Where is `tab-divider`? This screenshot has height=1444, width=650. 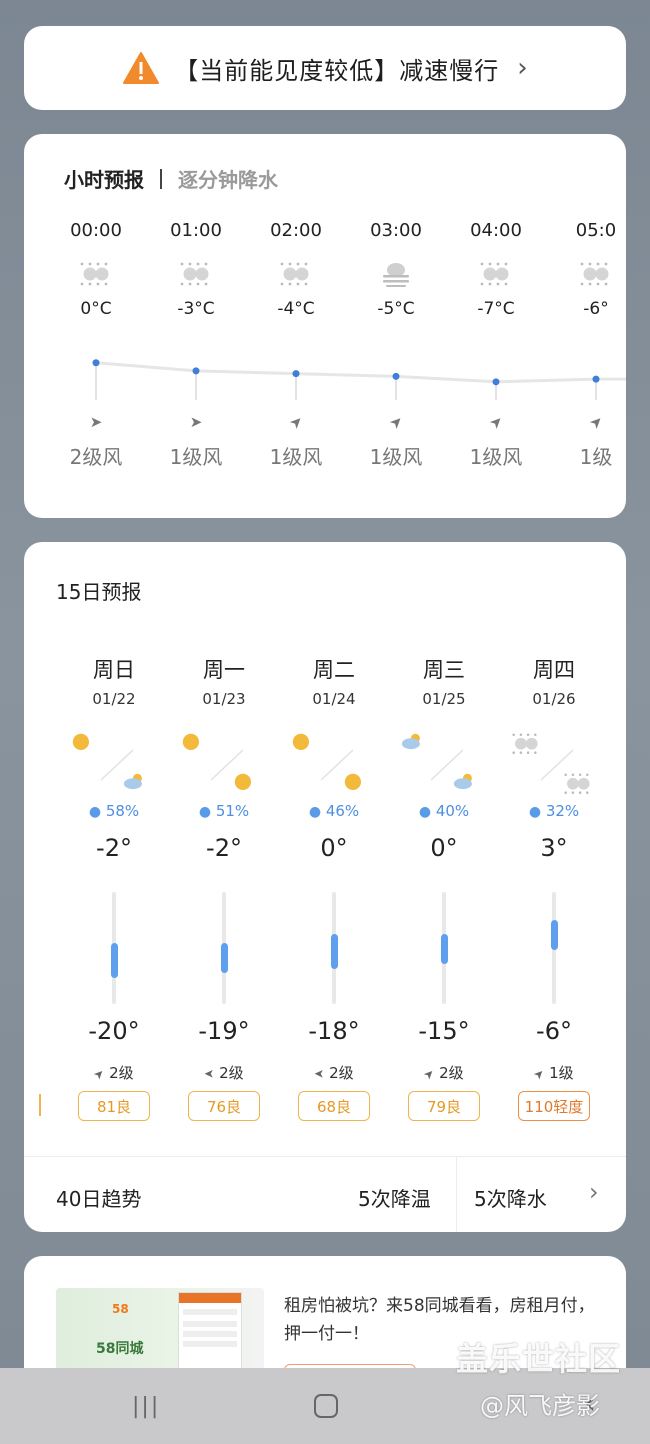 tab-divider is located at coordinates (161, 178).